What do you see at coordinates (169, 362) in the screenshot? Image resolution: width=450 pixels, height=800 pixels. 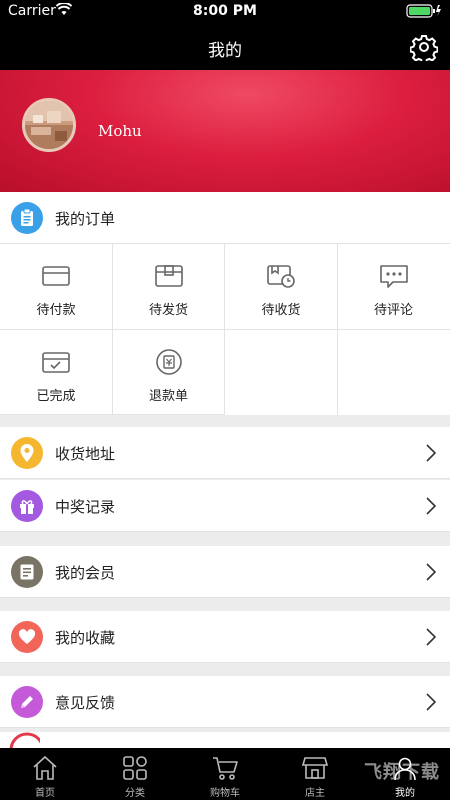 I see `refund-icon` at bounding box center [169, 362].